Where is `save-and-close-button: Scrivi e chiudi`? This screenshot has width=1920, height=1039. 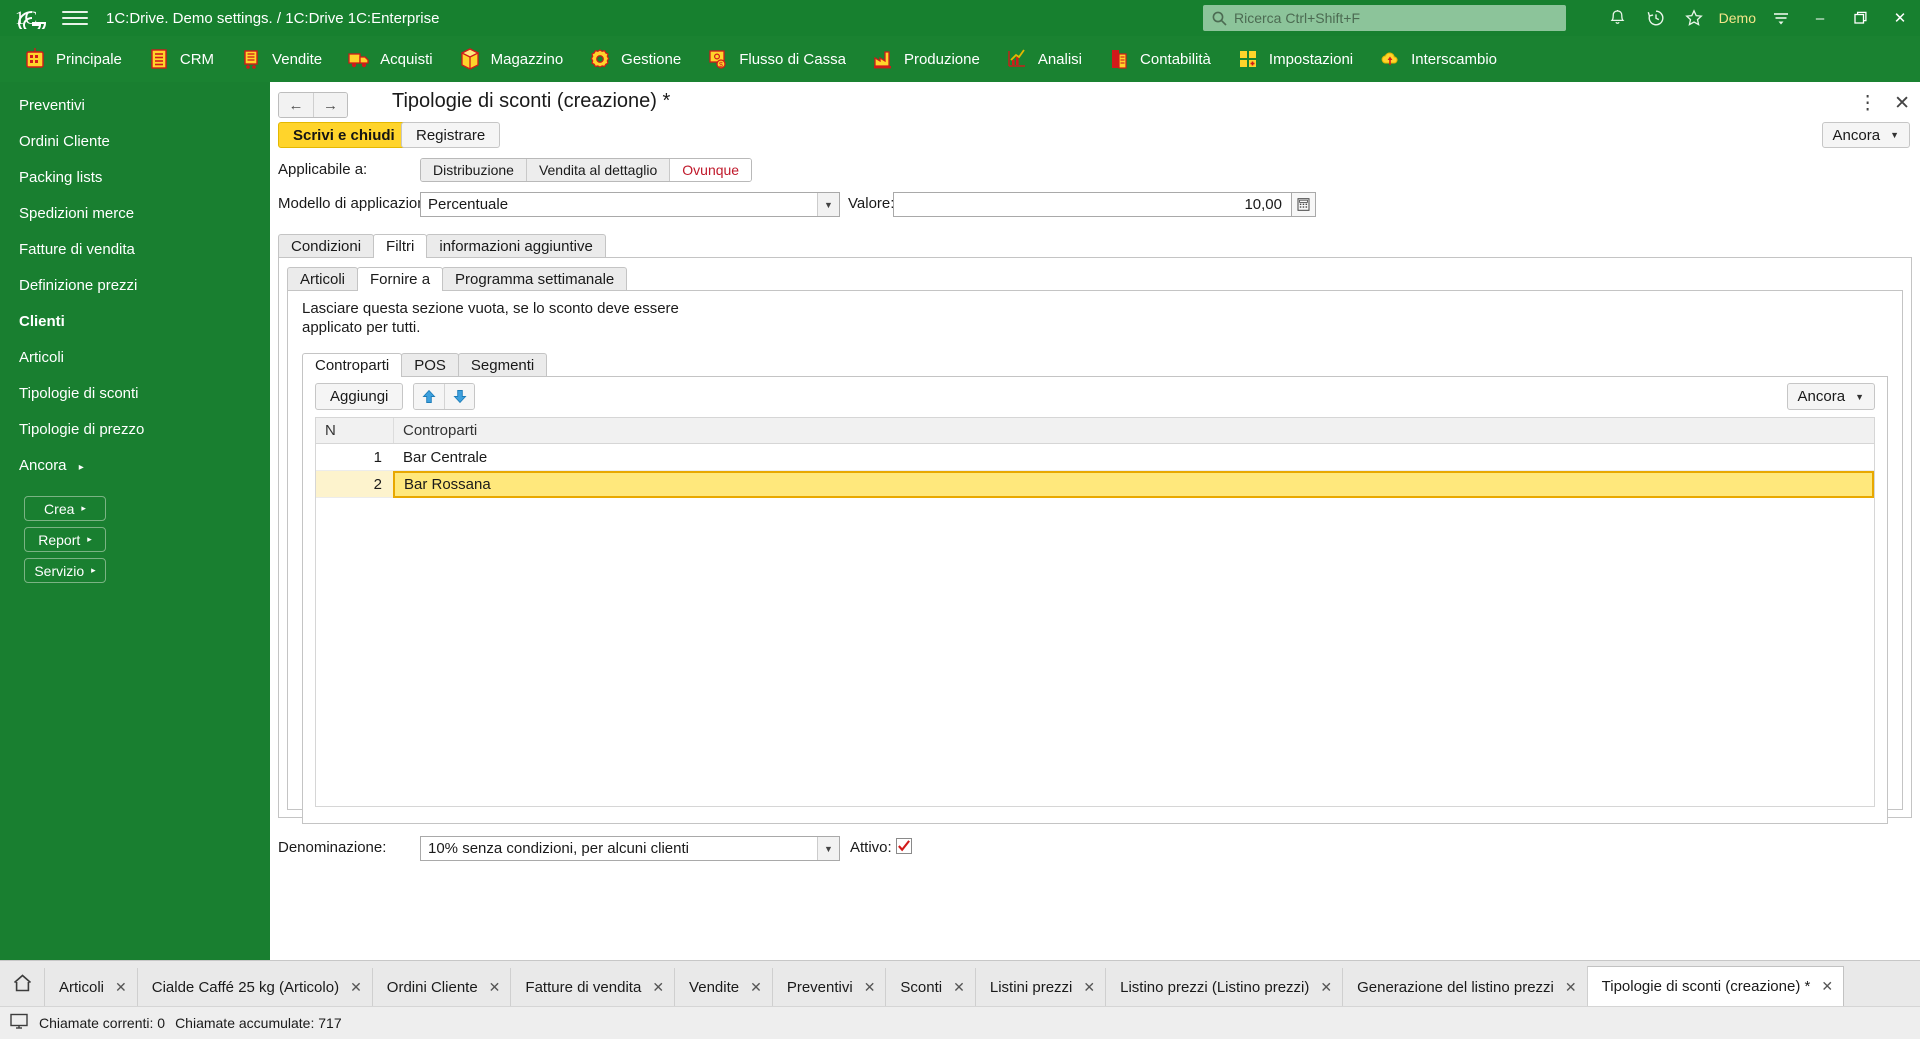 save-and-close-button: Scrivi e chiudi is located at coordinates (344, 135).